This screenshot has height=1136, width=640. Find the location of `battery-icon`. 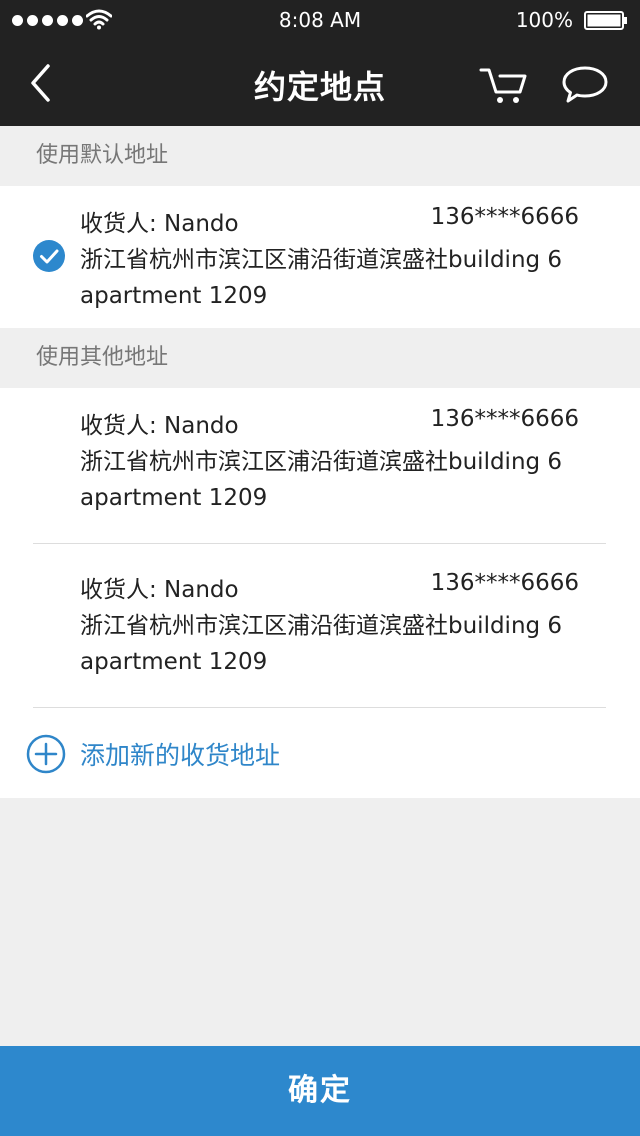

battery-icon is located at coordinates (605, 20).